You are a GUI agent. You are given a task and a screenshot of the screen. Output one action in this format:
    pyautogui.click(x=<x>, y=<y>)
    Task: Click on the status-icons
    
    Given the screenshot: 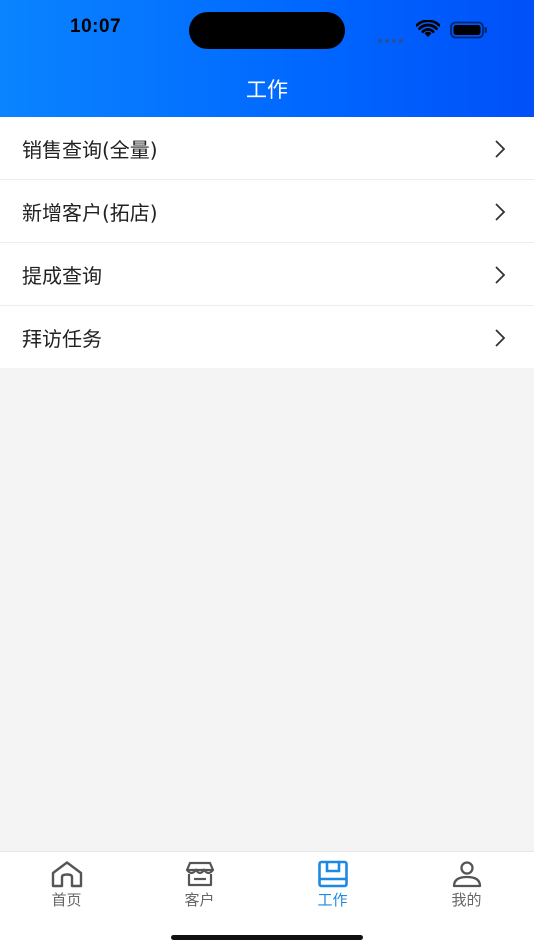 What is the action you would take?
    pyautogui.click(x=433, y=30)
    